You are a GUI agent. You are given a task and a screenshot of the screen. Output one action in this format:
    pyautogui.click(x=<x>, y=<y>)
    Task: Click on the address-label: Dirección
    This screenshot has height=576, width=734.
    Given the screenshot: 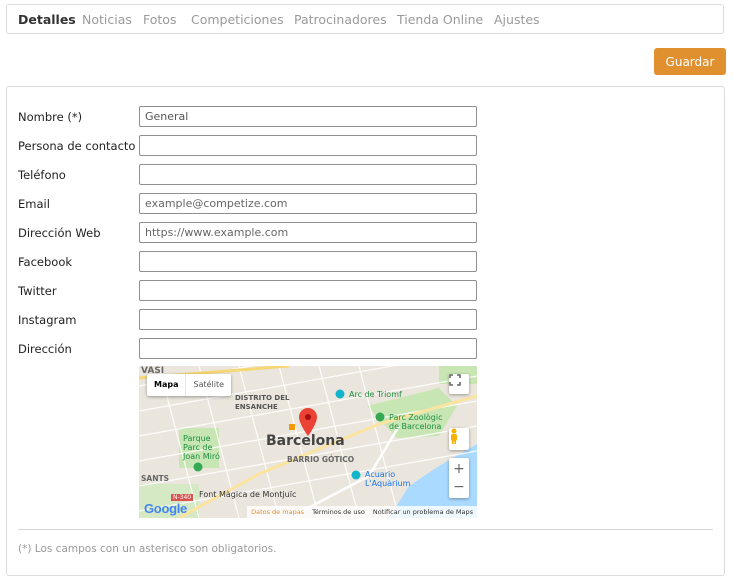 What is the action you would take?
    pyautogui.click(x=45, y=349)
    